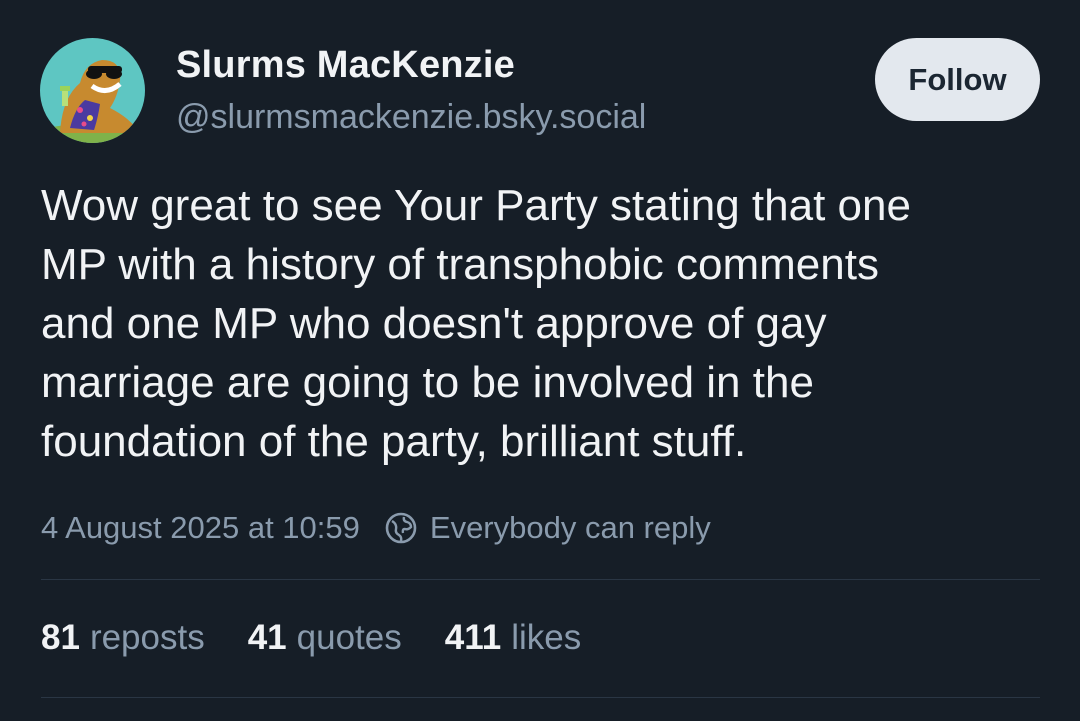 The image size is (1080, 721). I want to click on quotes-stat: 41 quotes, so click(325, 638).